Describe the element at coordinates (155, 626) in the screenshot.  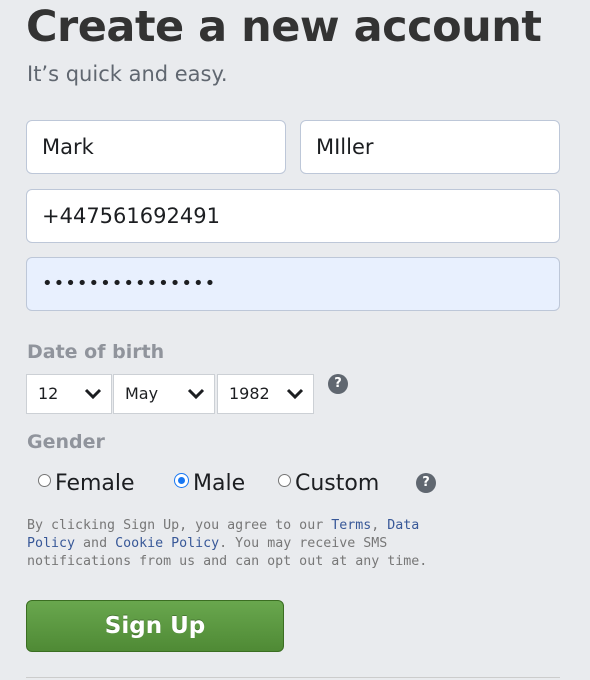
I see `sign-up-button: Sign Up` at that location.